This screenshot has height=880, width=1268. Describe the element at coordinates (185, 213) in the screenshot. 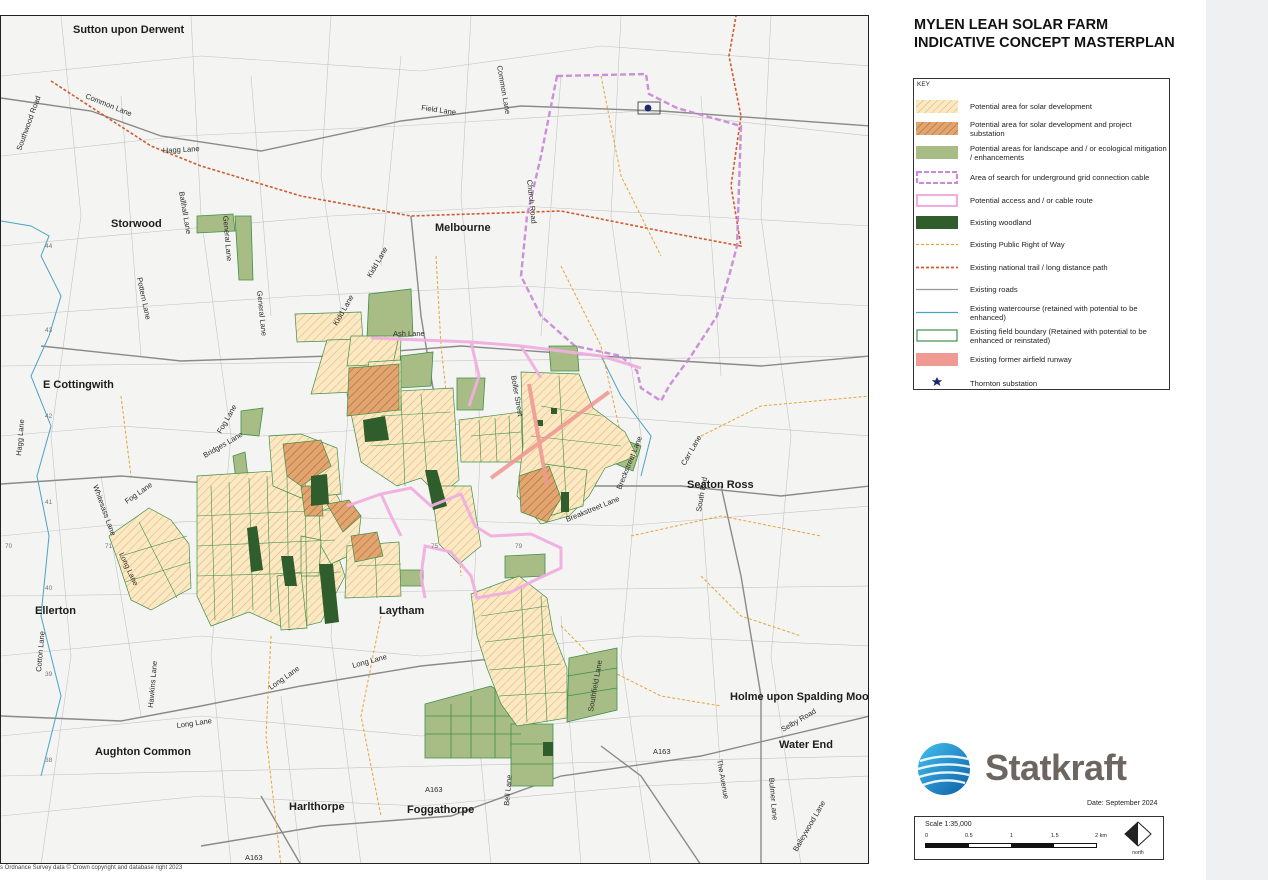

I see `road-label: Ballhall Lane` at that location.